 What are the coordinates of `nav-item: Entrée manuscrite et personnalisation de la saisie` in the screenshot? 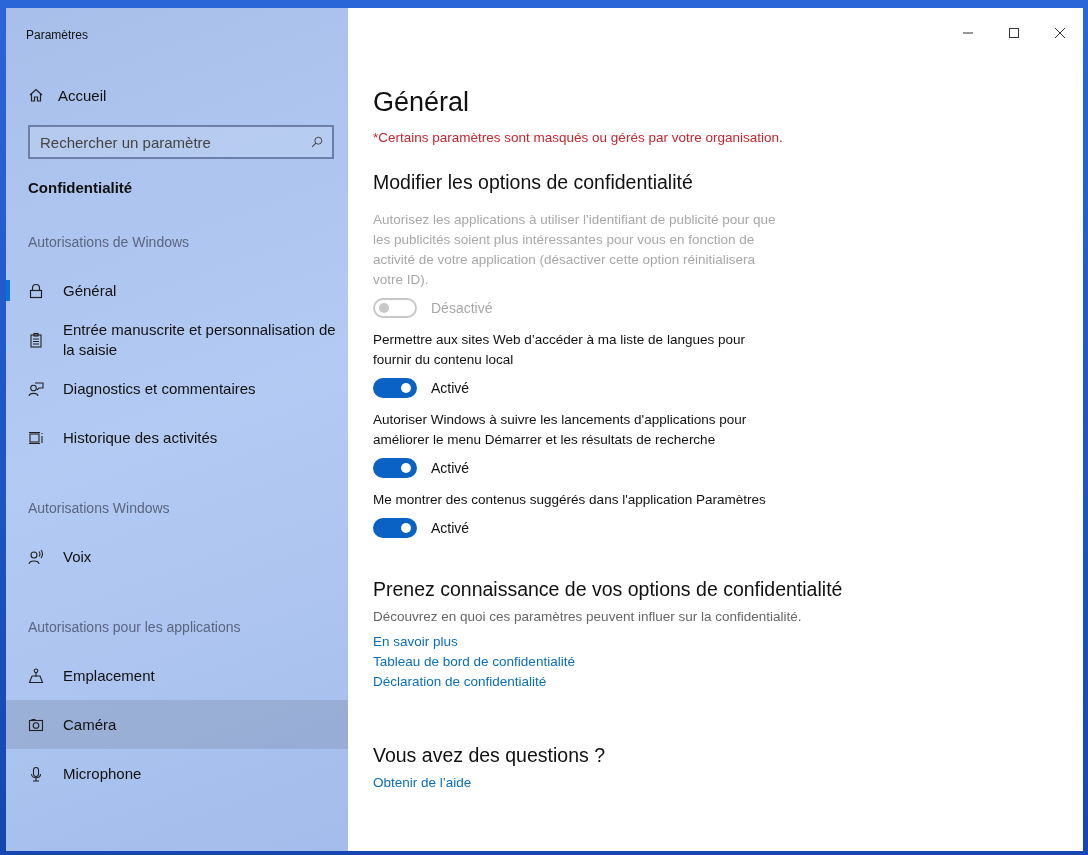 It's located at (177, 339).